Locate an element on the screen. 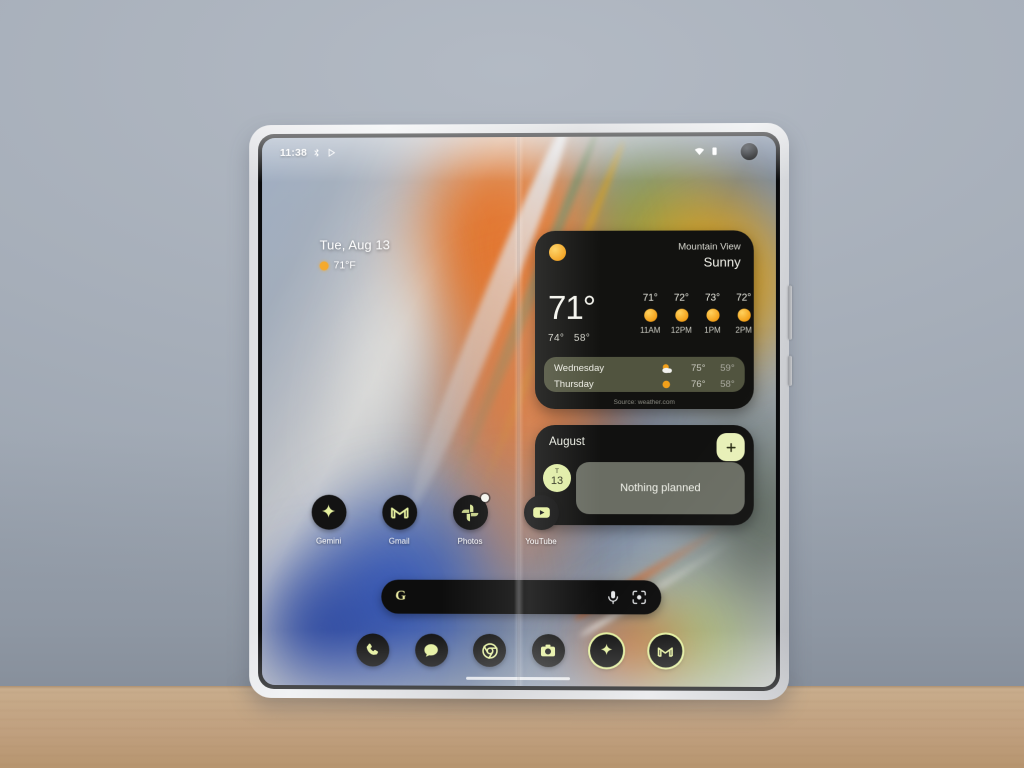  daily-day: Wednesday is located at coordinates (579, 368).